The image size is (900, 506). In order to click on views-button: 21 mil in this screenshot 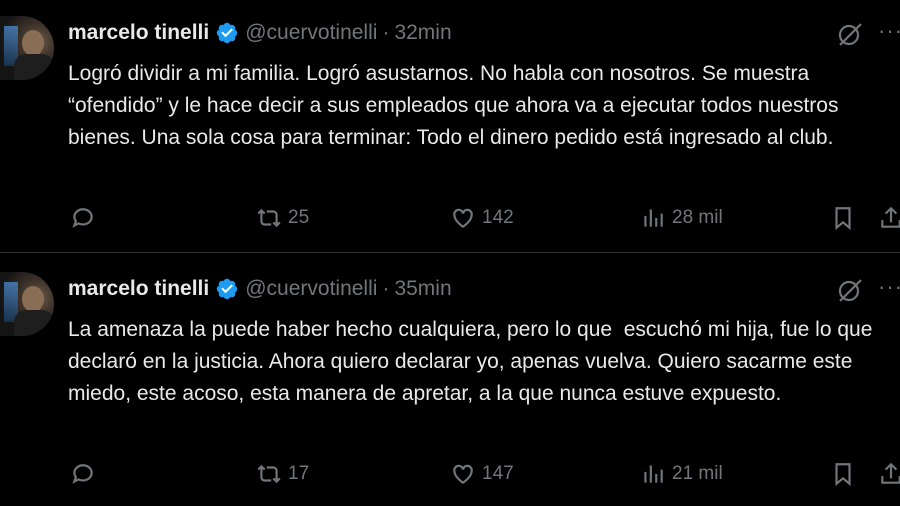, I will do `click(681, 474)`.